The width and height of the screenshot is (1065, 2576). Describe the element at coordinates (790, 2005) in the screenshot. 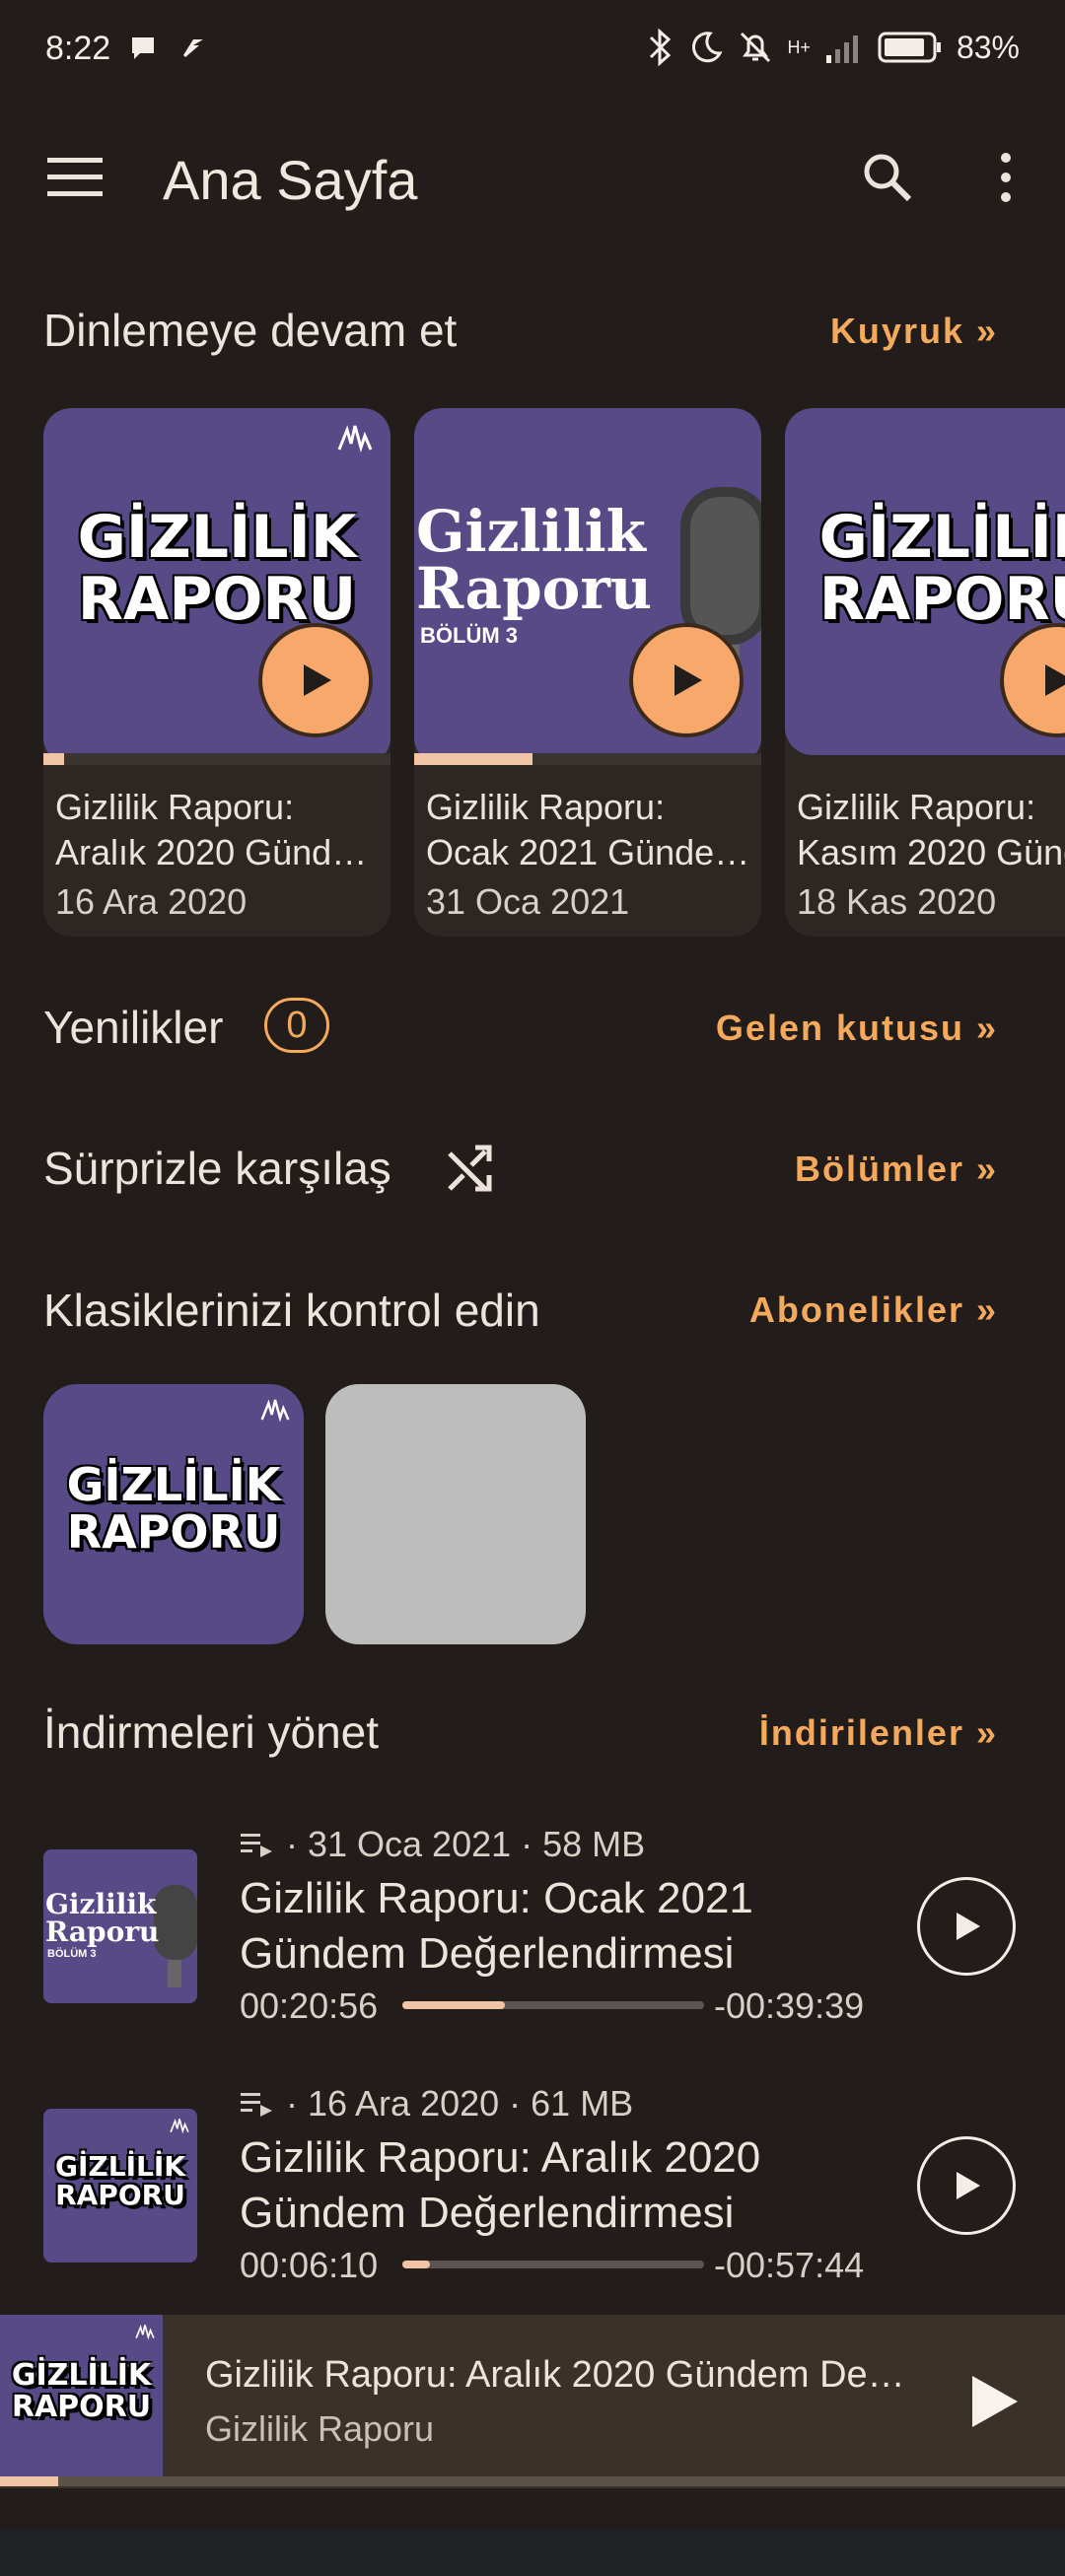

I see `remaining-time: -00:39:39` at that location.